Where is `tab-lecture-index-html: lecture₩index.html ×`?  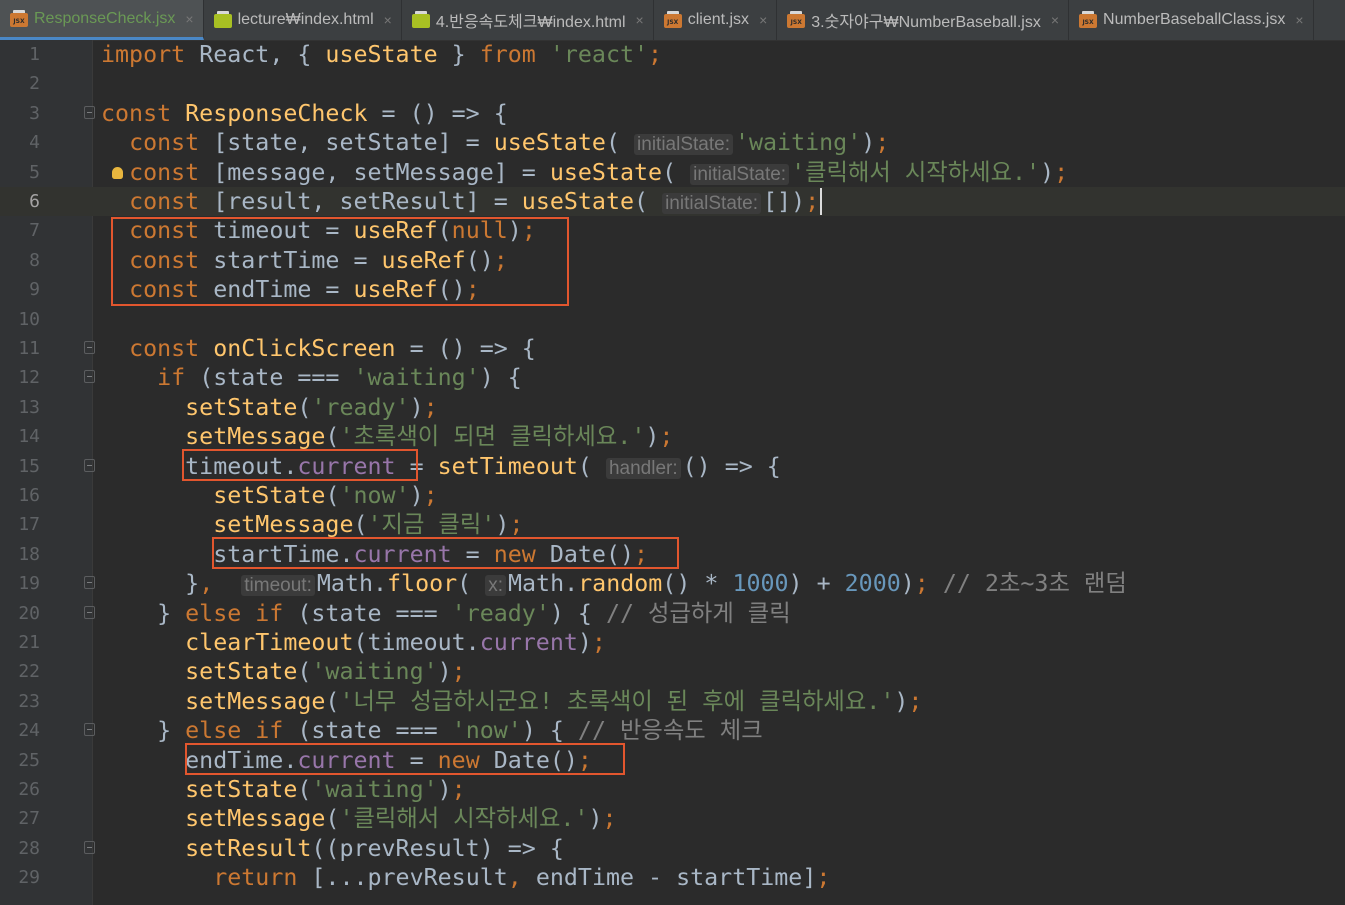
tab-lecture-index-html: lecture₩index.html × is located at coordinates (303, 20).